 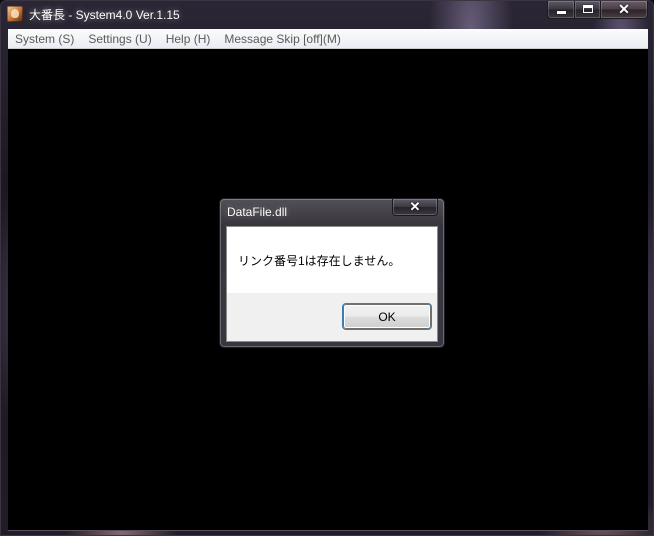 I want to click on maximize-icon, so click(x=588, y=9).